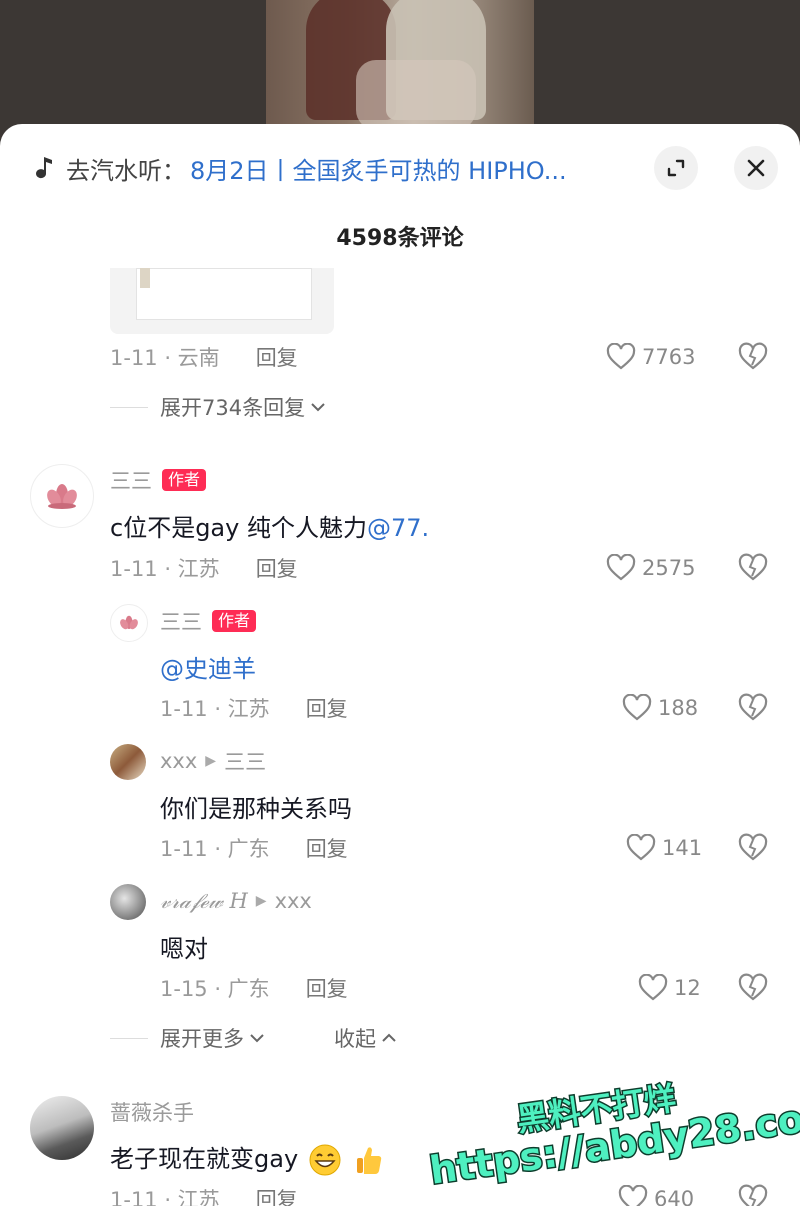  What do you see at coordinates (165, 358) in the screenshot?
I see `comment-date-location: 1-11 · 云南` at bounding box center [165, 358].